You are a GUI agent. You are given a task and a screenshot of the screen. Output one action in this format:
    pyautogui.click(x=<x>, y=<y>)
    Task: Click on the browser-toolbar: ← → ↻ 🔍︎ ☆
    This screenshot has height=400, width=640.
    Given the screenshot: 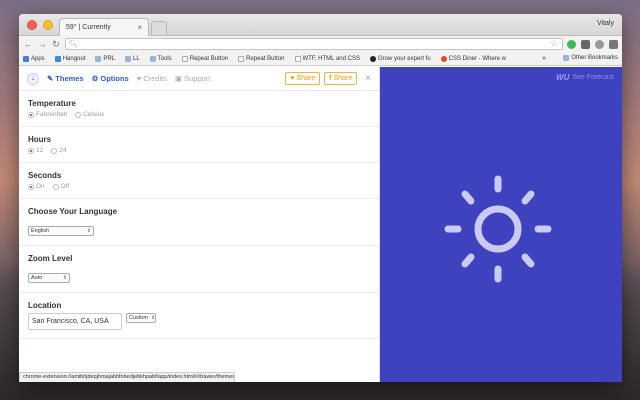 What is the action you would take?
    pyautogui.click(x=320, y=44)
    